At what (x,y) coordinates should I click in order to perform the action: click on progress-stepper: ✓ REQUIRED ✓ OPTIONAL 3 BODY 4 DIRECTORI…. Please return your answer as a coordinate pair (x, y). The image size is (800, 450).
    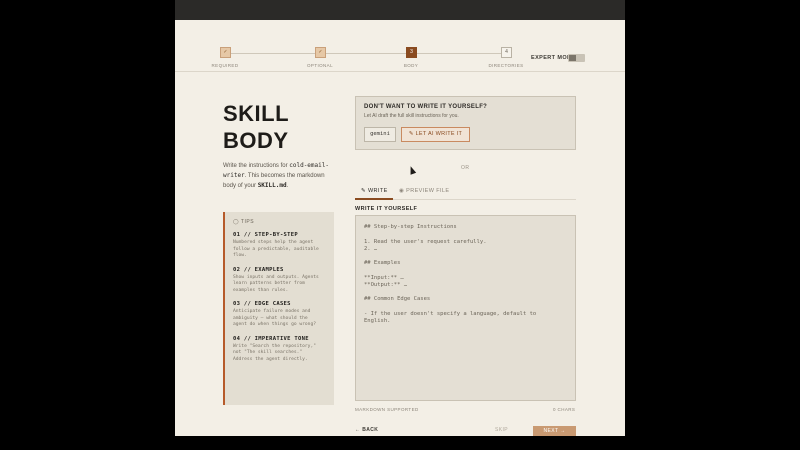
    Looking at the image, I should click on (400, 46).